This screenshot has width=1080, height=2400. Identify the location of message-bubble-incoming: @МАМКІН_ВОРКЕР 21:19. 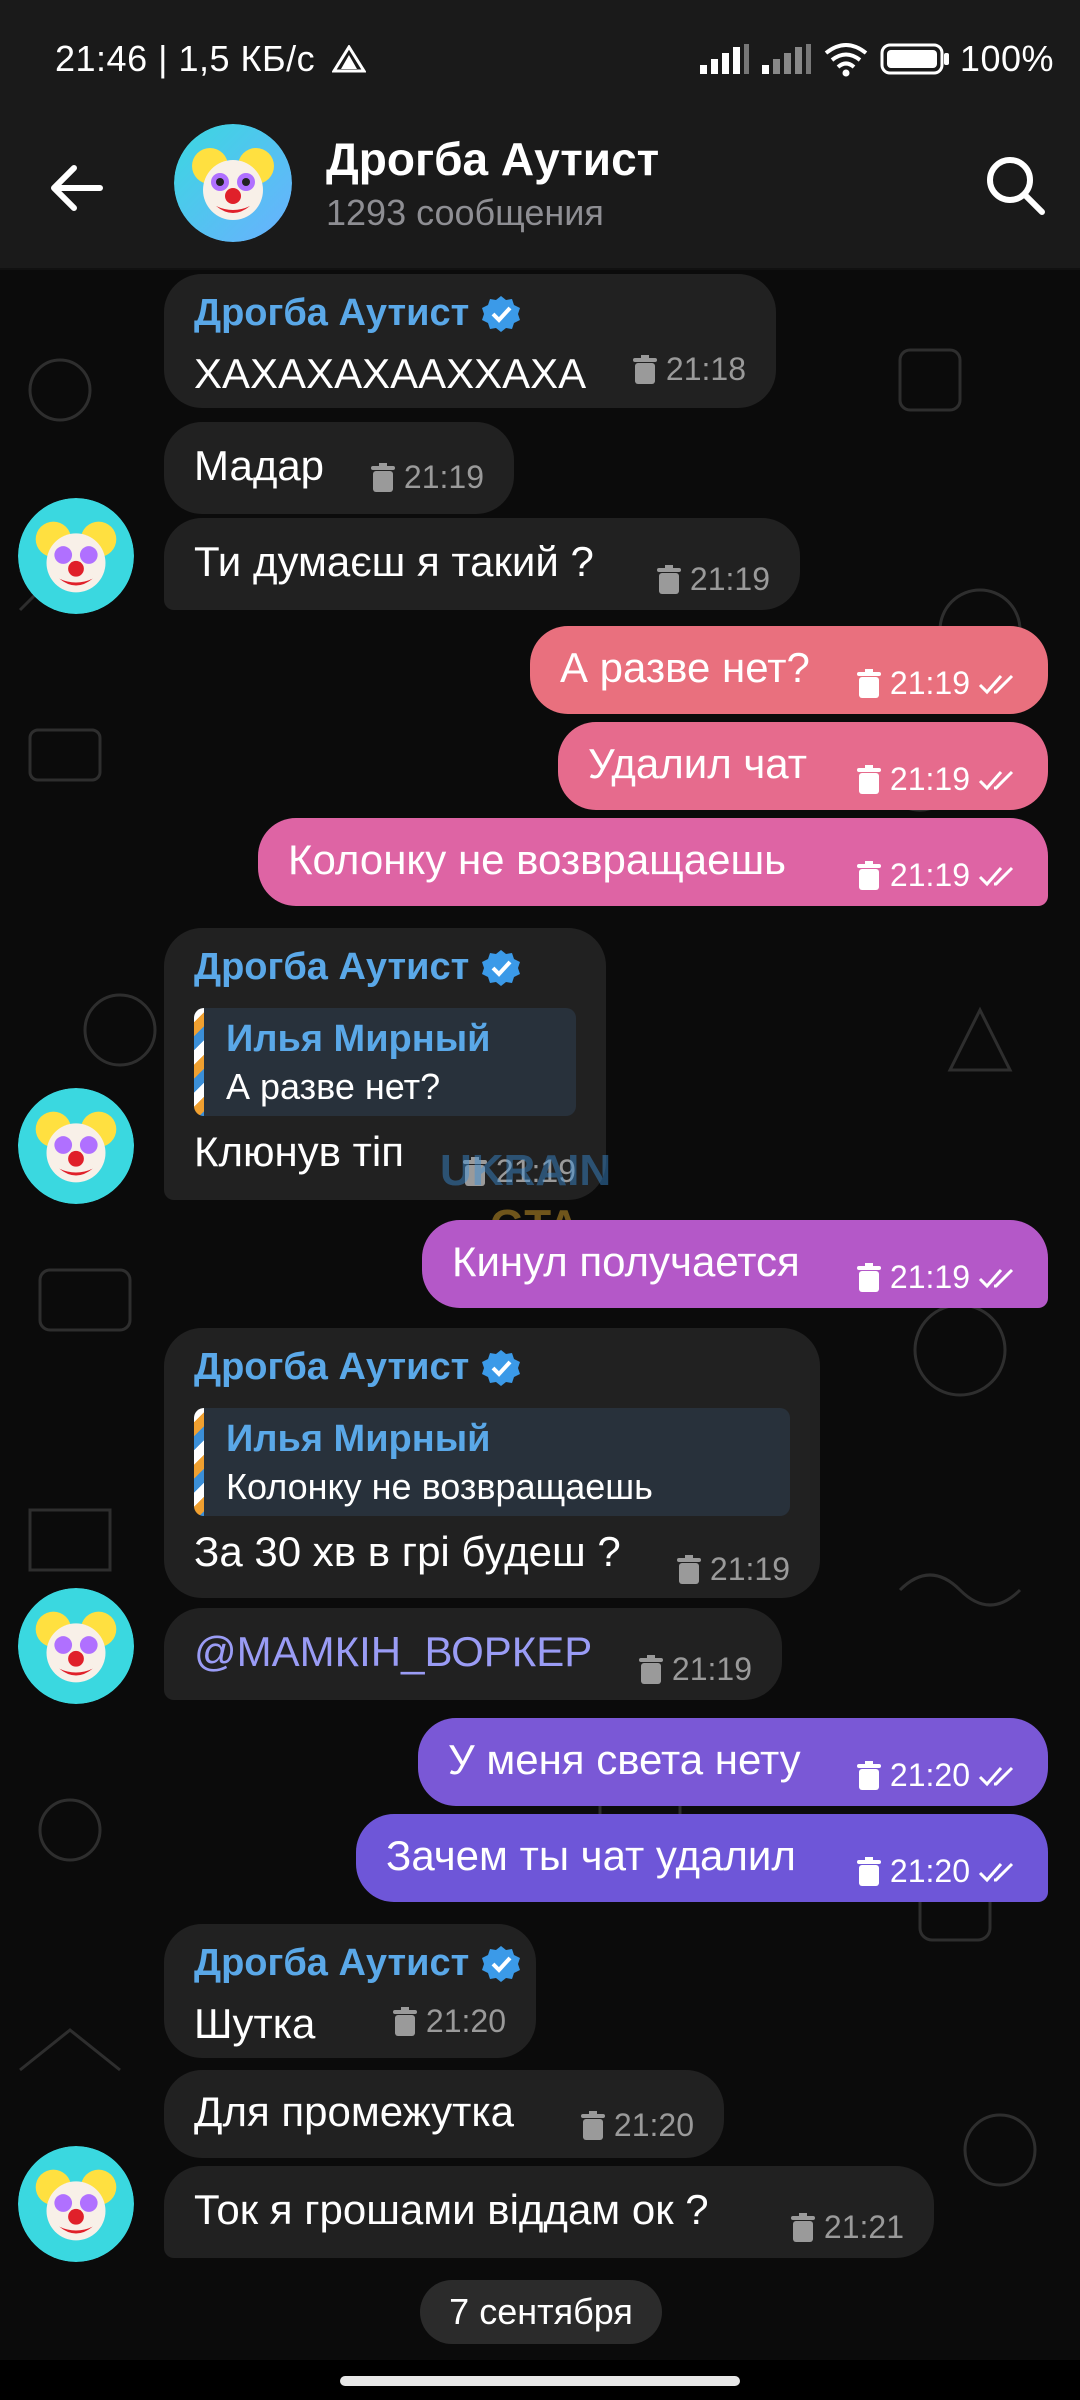
(473, 1654).